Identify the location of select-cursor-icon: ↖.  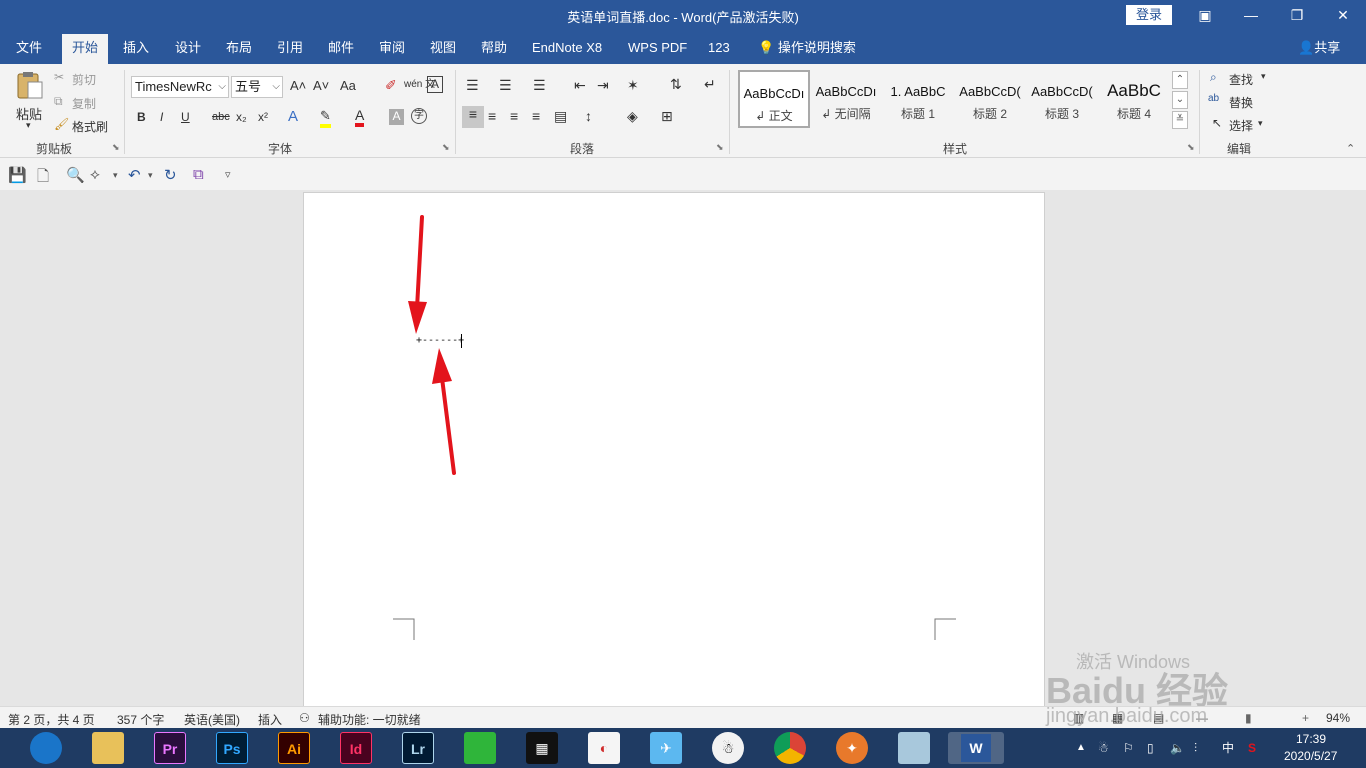
(1217, 123).